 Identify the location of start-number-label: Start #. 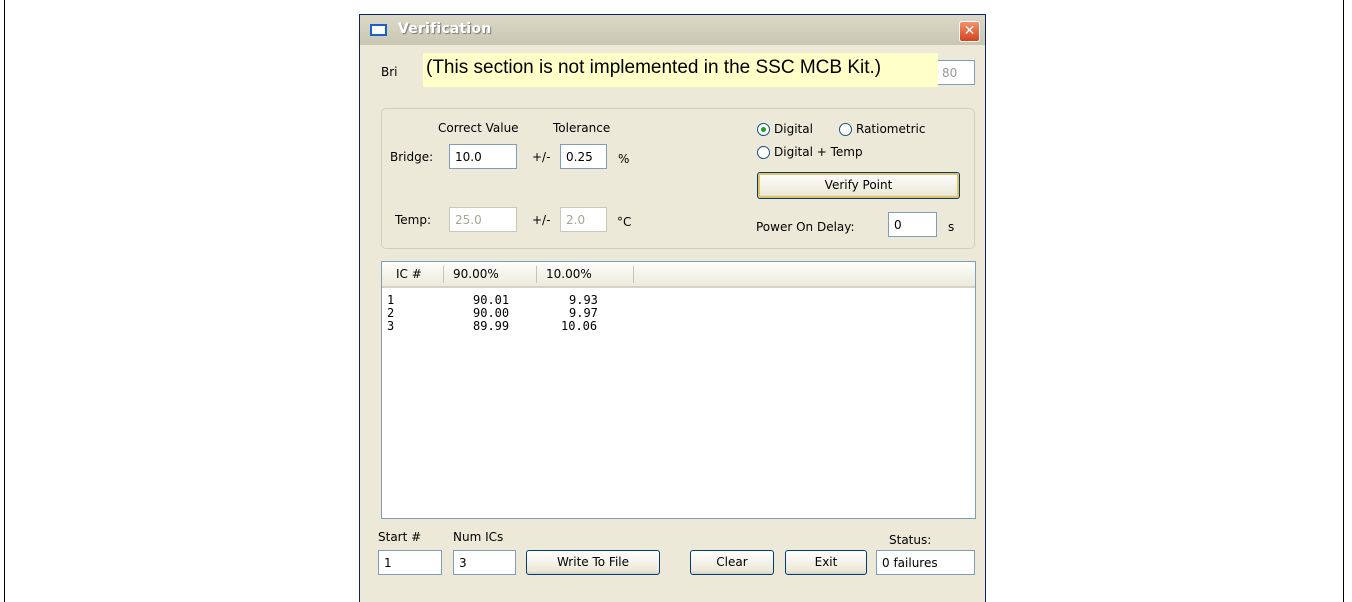
(400, 537).